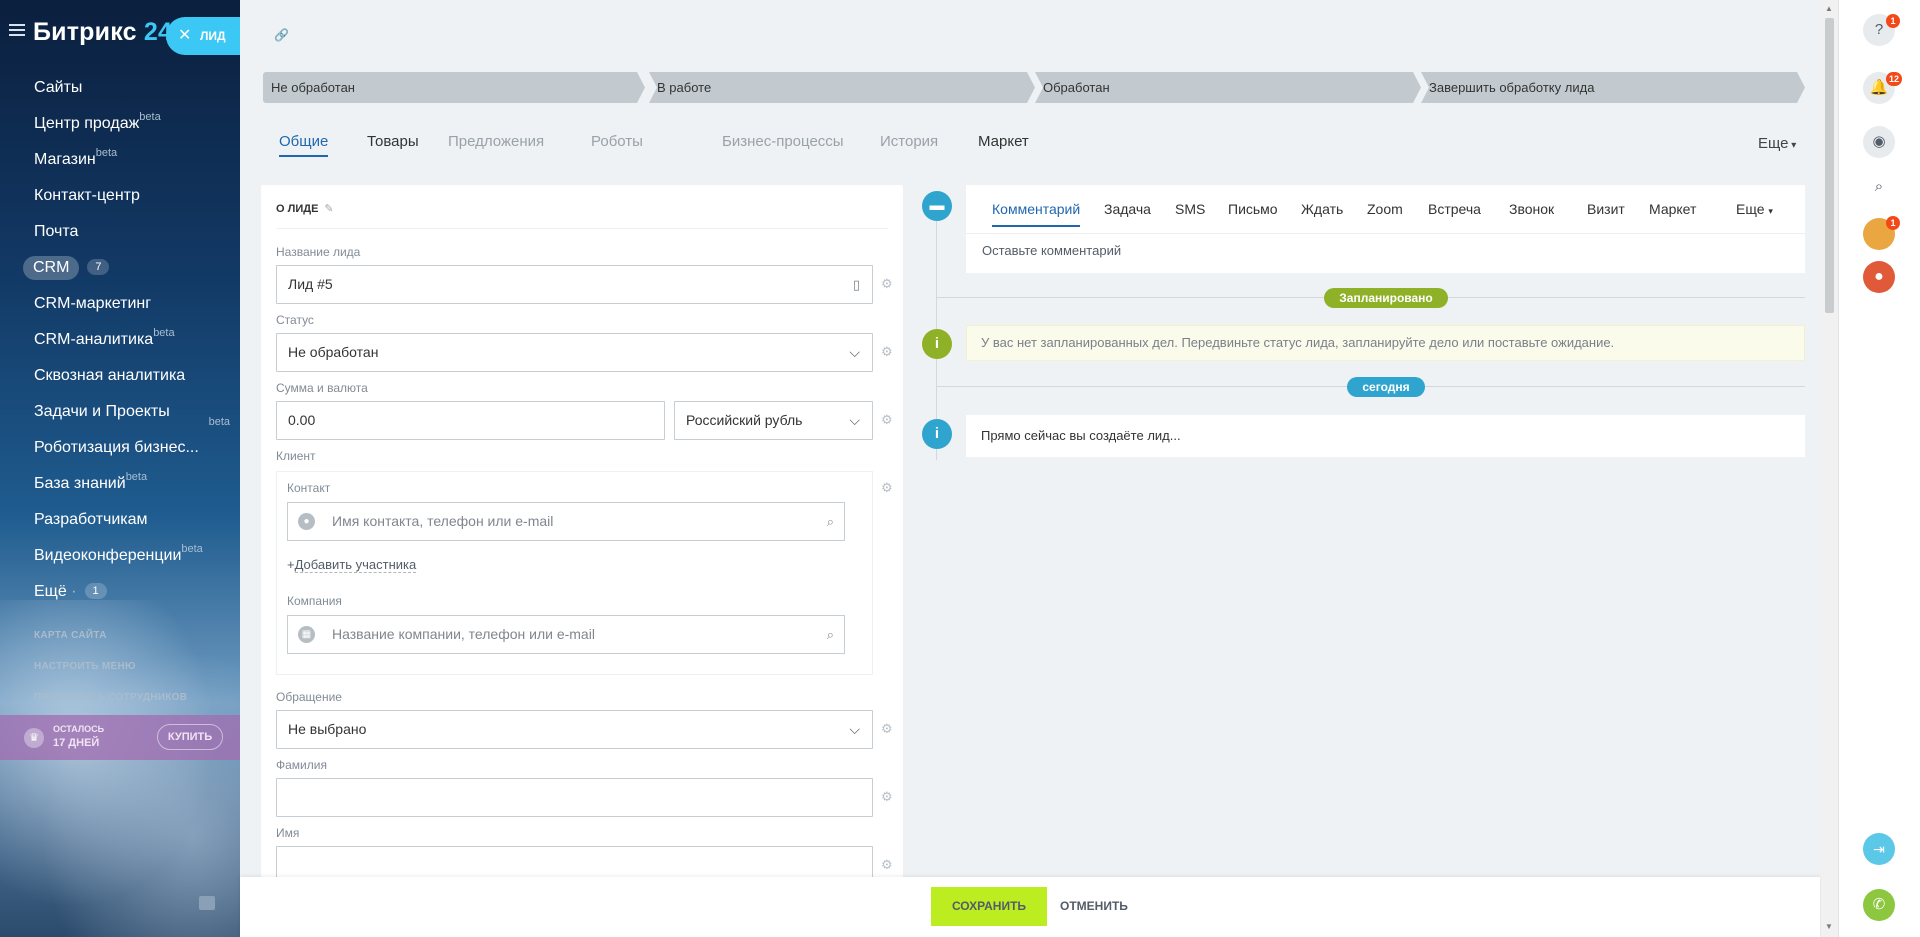  I want to click on lead-slider-tag: ✕ ЛИД, so click(203, 36).